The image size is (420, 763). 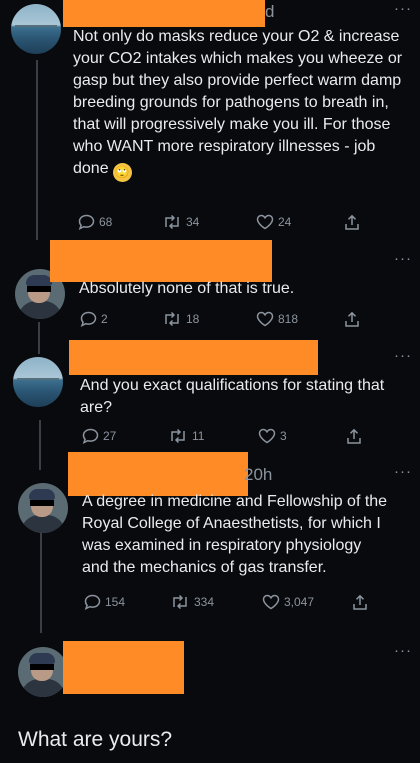 I want to click on like-button: 818, so click(x=277, y=319).